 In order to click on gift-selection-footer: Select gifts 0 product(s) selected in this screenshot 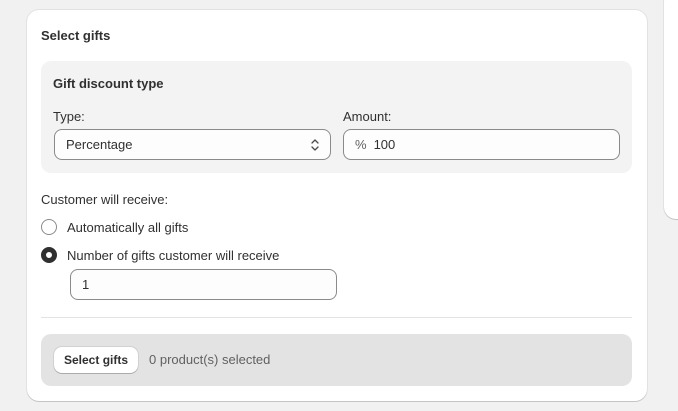, I will do `click(336, 360)`.